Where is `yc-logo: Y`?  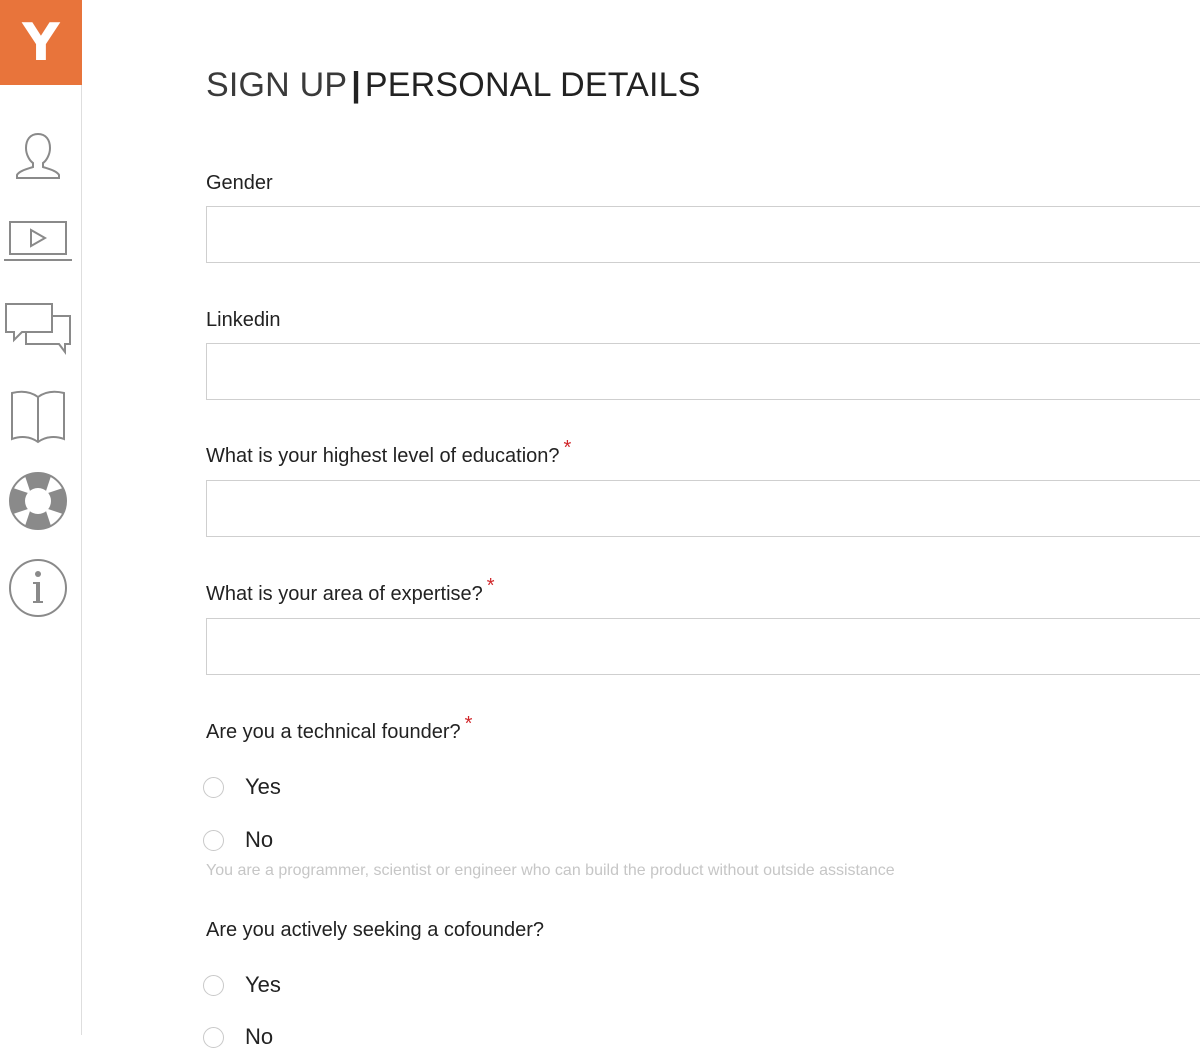
yc-logo: Y is located at coordinates (41, 42).